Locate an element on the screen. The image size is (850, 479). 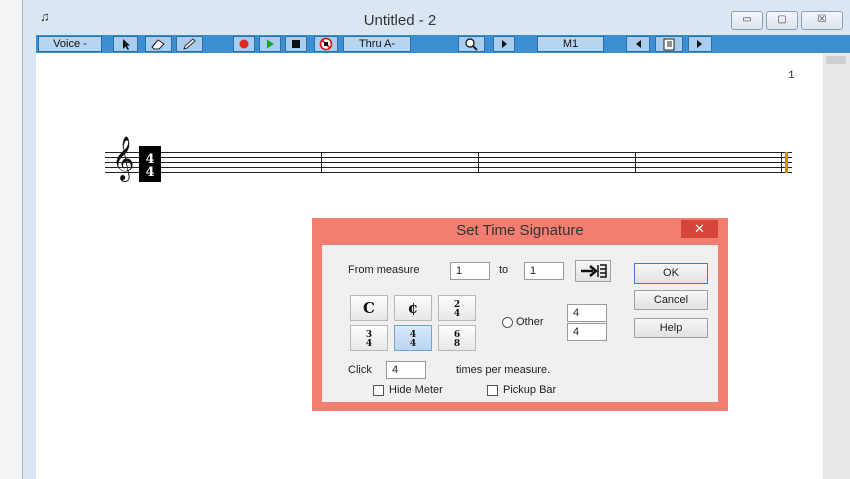
to-end-button is located at coordinates (593, 271).